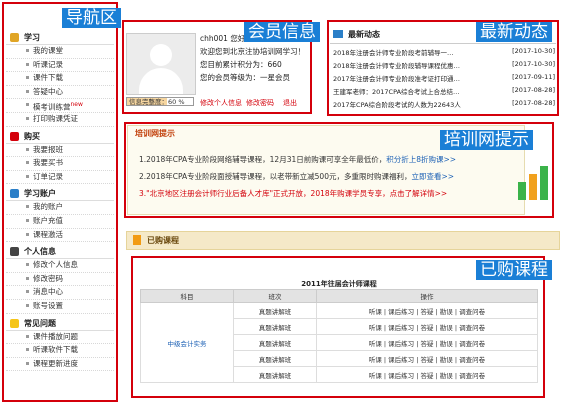 The image size is (570, 406). Describe the element at coordinates (282, 32) in the screenshot. I see `annotation-member: 会员信息` at that location.